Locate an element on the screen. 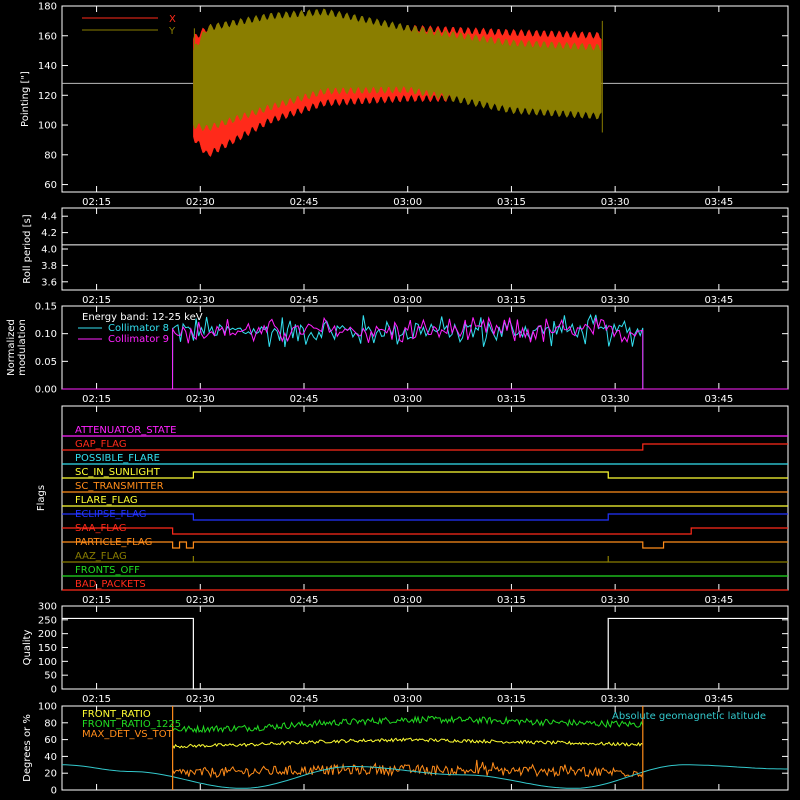 This screenshot has height=800, width=800. pointing-y-tick-label: 80 is located at coordinates (50, 155).